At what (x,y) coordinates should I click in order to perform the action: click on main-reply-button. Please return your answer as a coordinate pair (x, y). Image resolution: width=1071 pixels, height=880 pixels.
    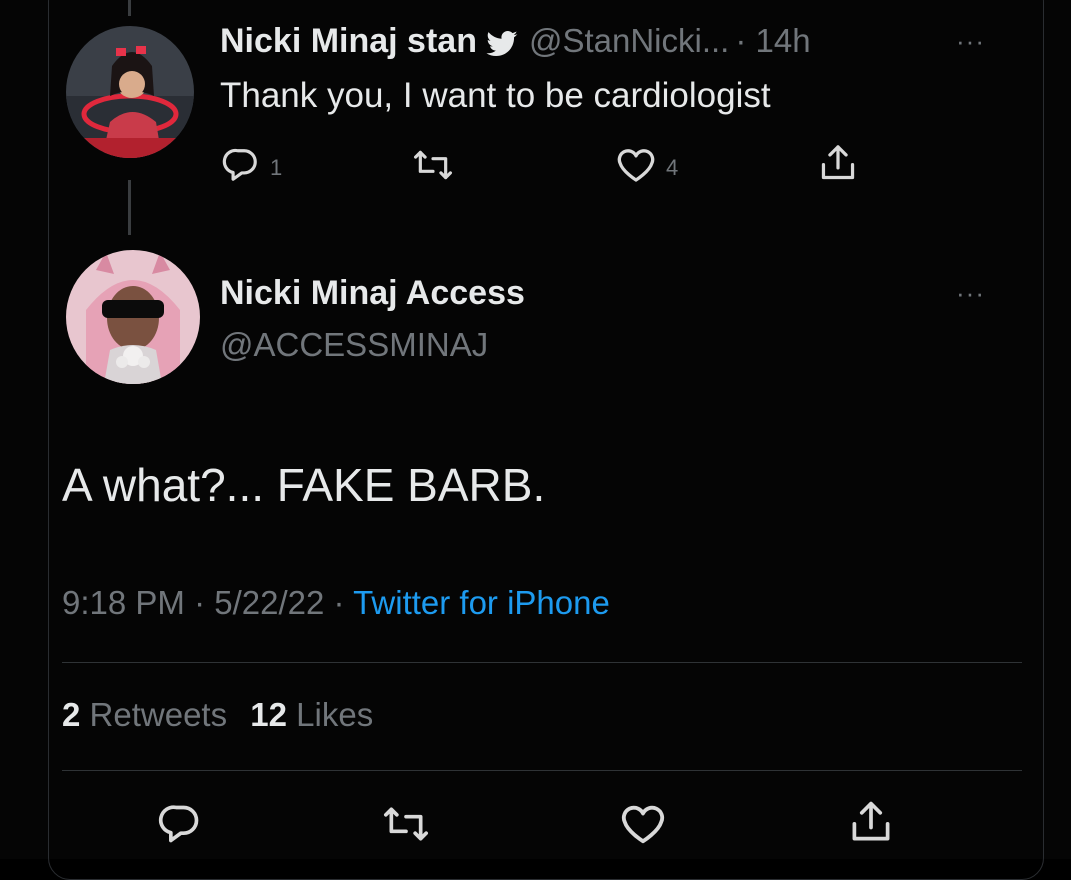
    Looking at the image, I should click on (180, 827).